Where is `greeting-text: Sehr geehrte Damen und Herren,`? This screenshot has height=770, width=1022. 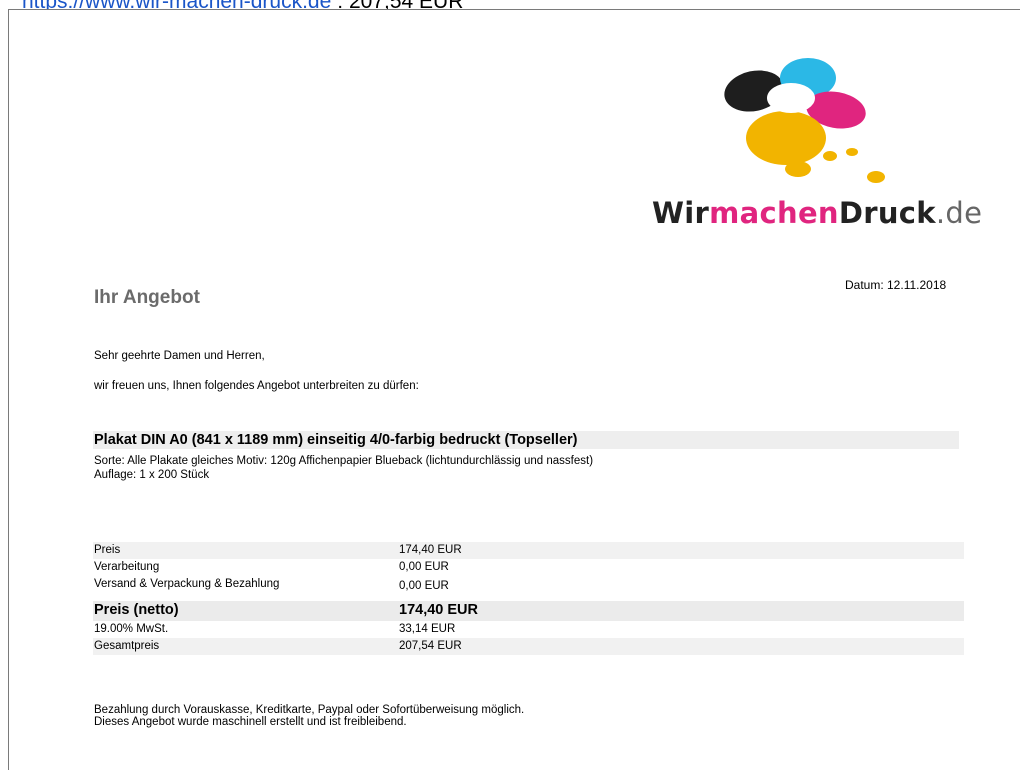 greeting-text: Sehr geehrte Damen und Herren, is located at coordinates (179, 356).